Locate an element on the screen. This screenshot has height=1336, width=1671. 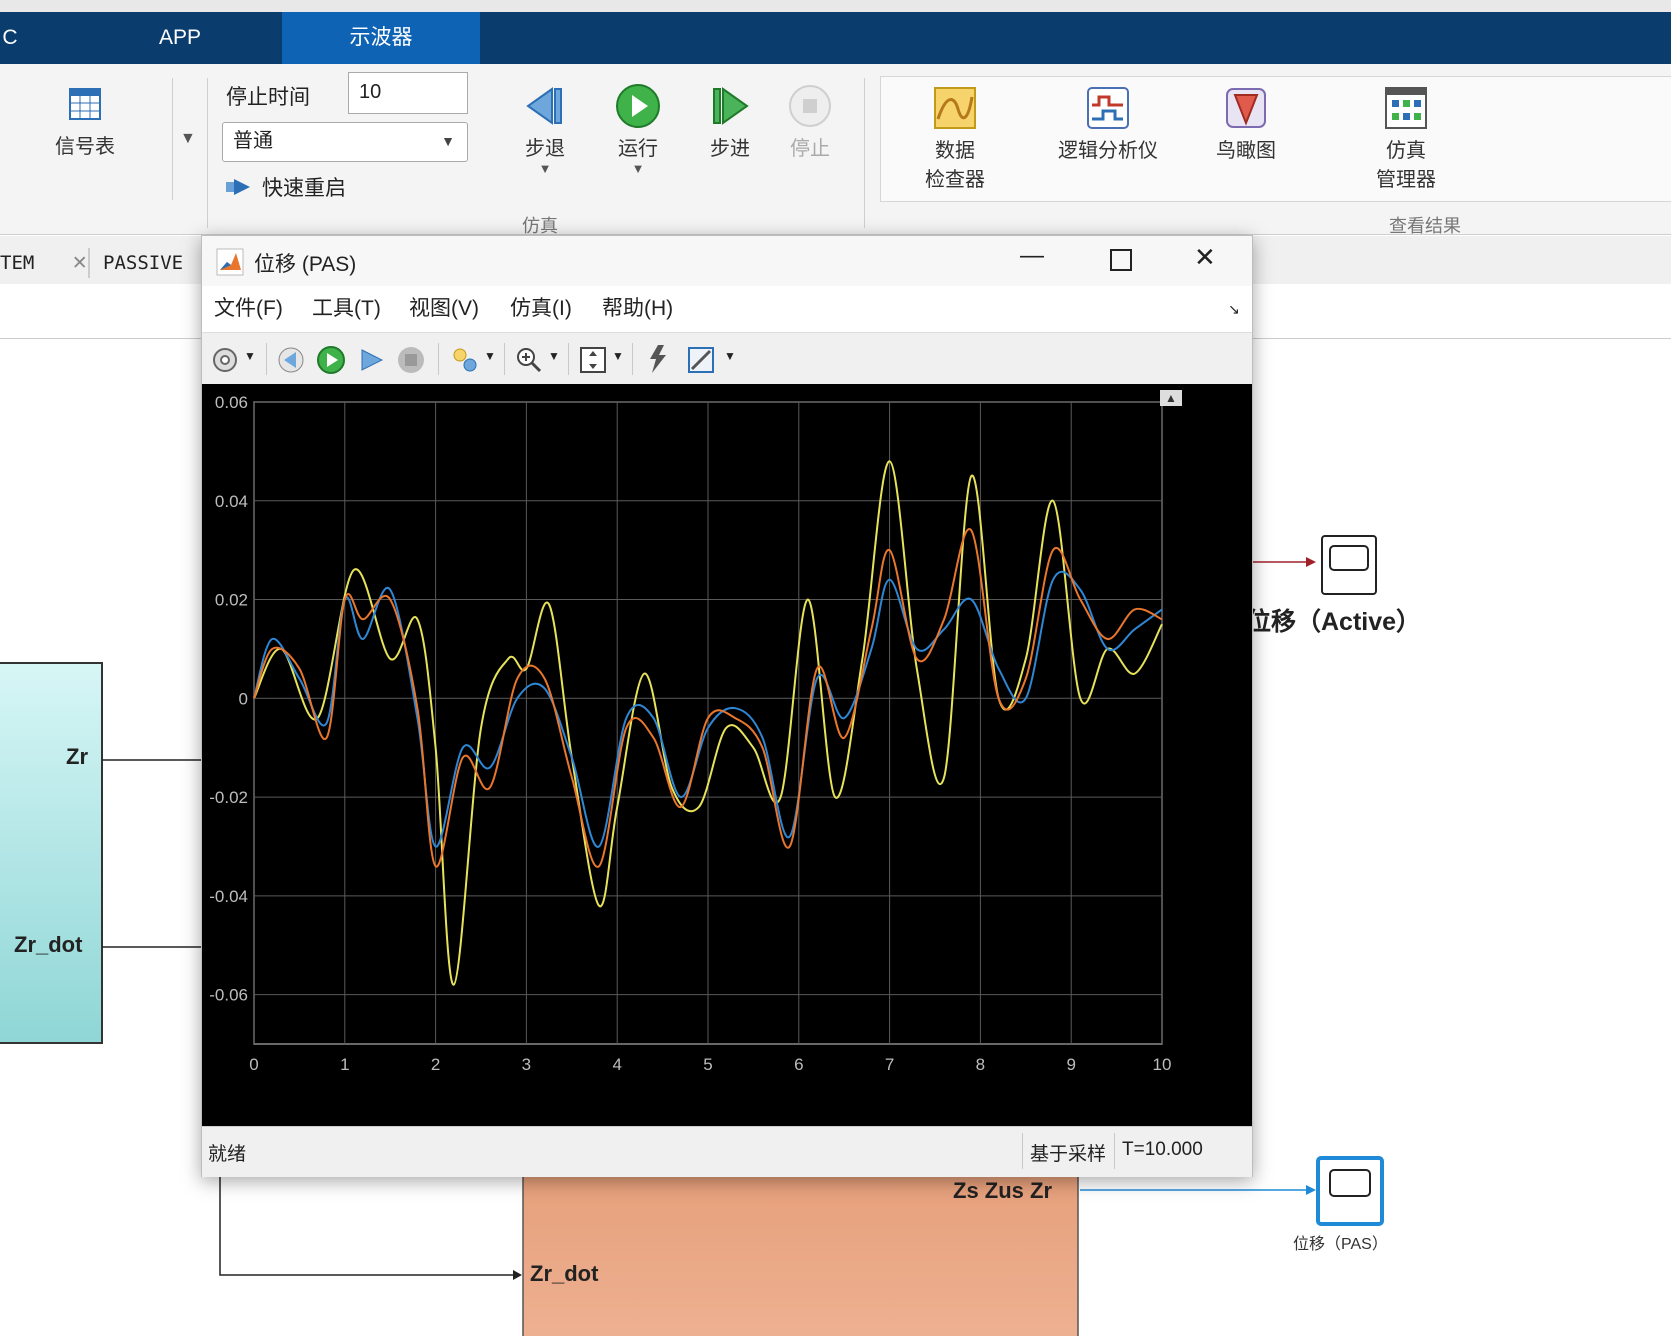
table-icon is located at coordinates (85, 104).